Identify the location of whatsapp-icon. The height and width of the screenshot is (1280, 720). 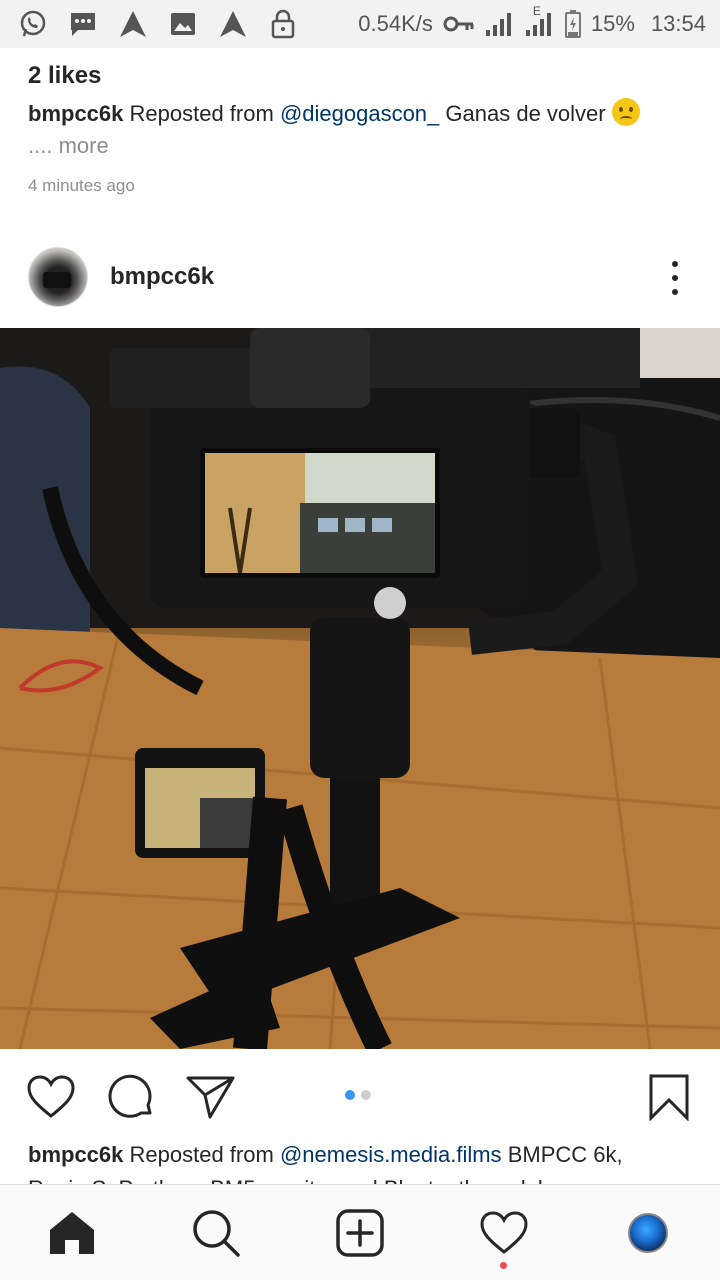
(33, 24).